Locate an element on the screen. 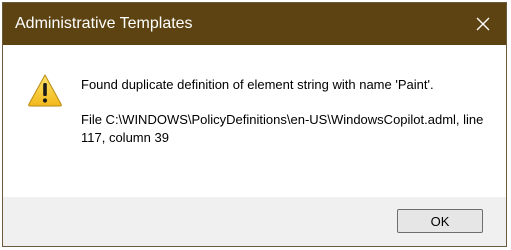 This screenshot has width=511, height=250. close-button is located at coordinates (483, 24).